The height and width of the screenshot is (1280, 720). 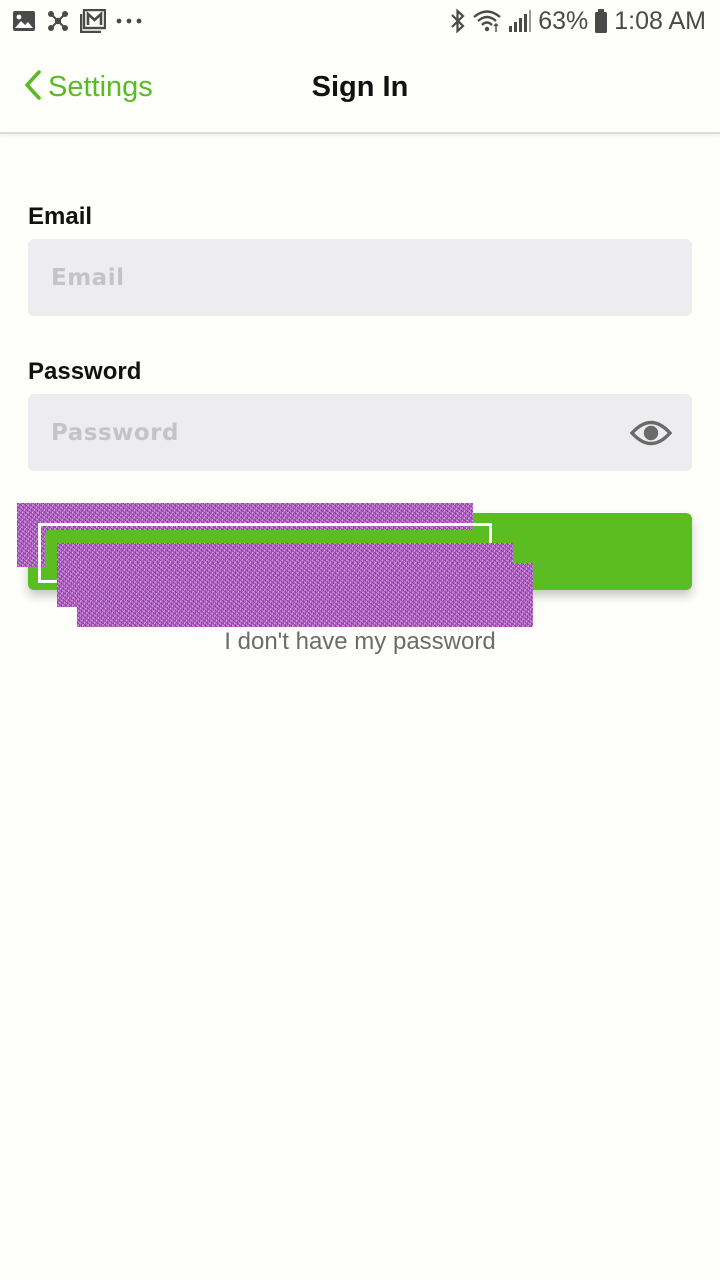 I want to click on status-left-icons, so click(x=77, y=21).